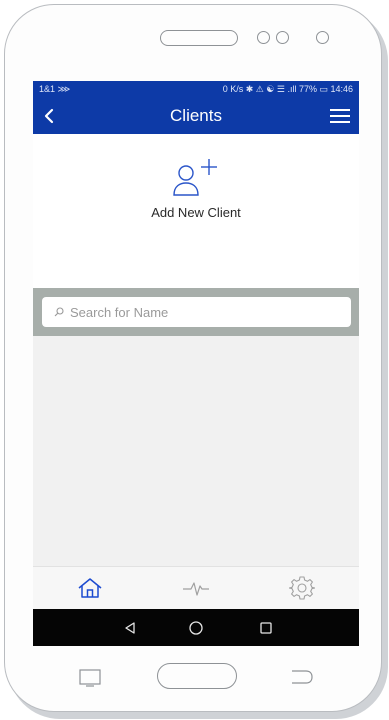  I want to click on search-input, so click(200, 312).